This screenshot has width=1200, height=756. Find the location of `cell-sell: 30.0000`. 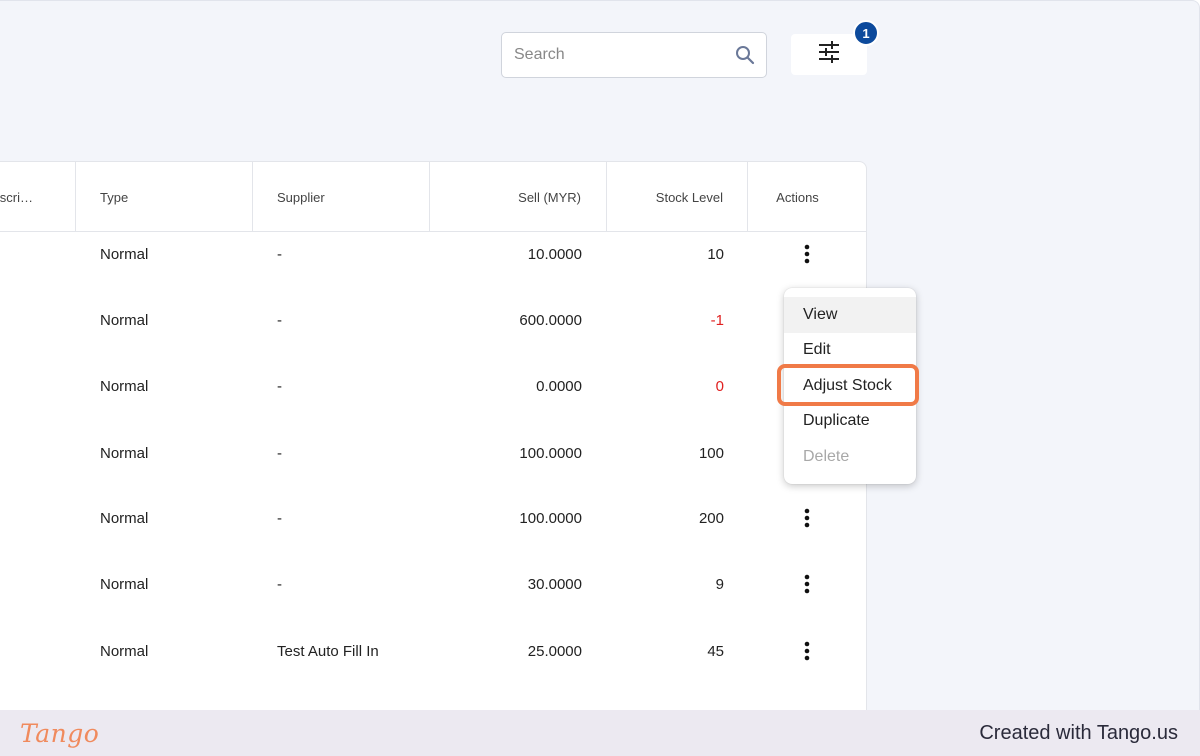

cell-sell: 30.0000 is located at coordinates (554, 584).